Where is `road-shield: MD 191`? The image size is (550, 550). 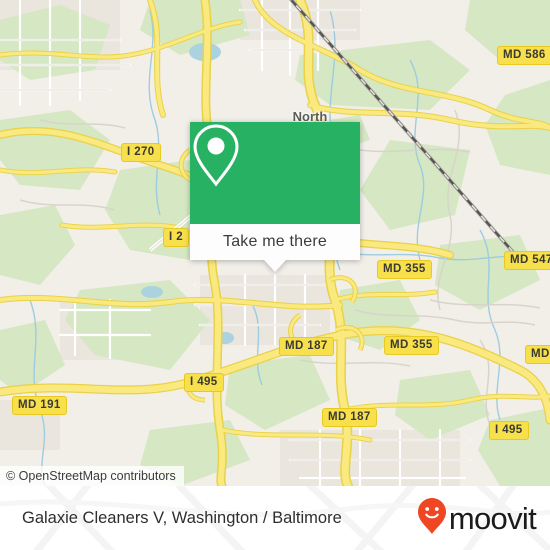
road-shield: MD 191 is located at coordinates (39, 405).